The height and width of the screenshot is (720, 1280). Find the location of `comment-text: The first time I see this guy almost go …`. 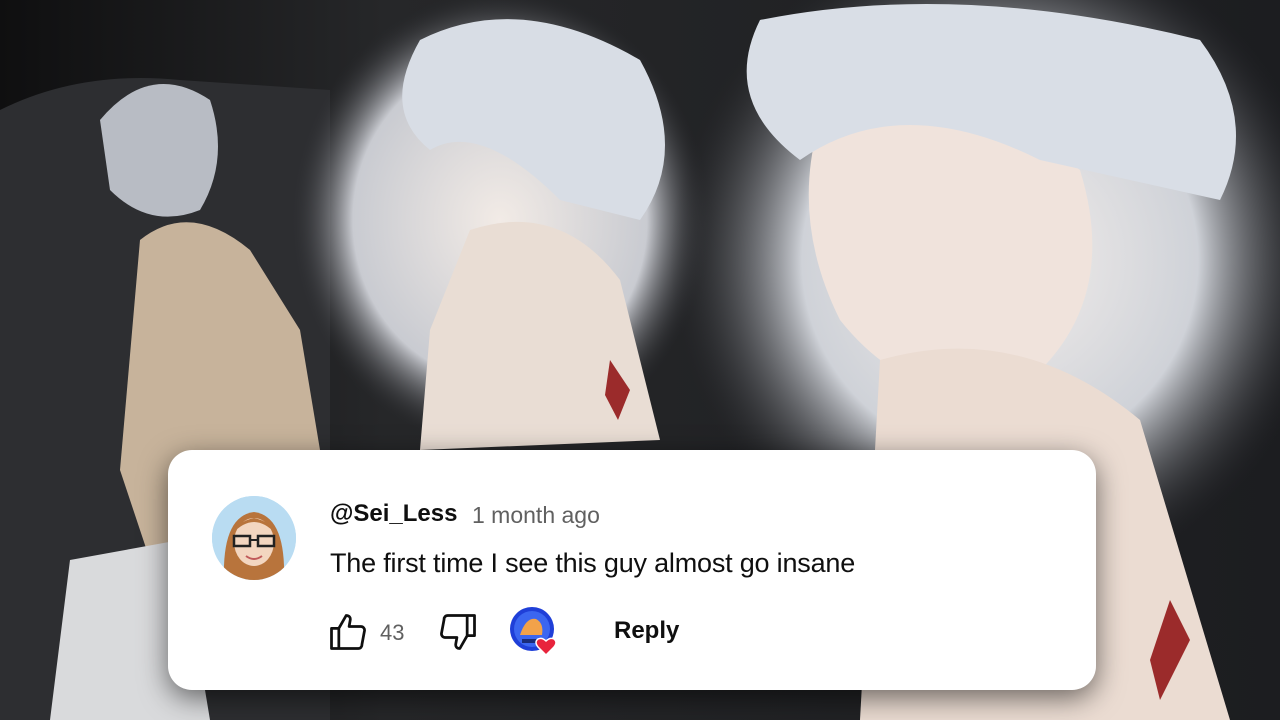

comment-text: The first time I see this guy almost go … is located at coordinates (593, 563).